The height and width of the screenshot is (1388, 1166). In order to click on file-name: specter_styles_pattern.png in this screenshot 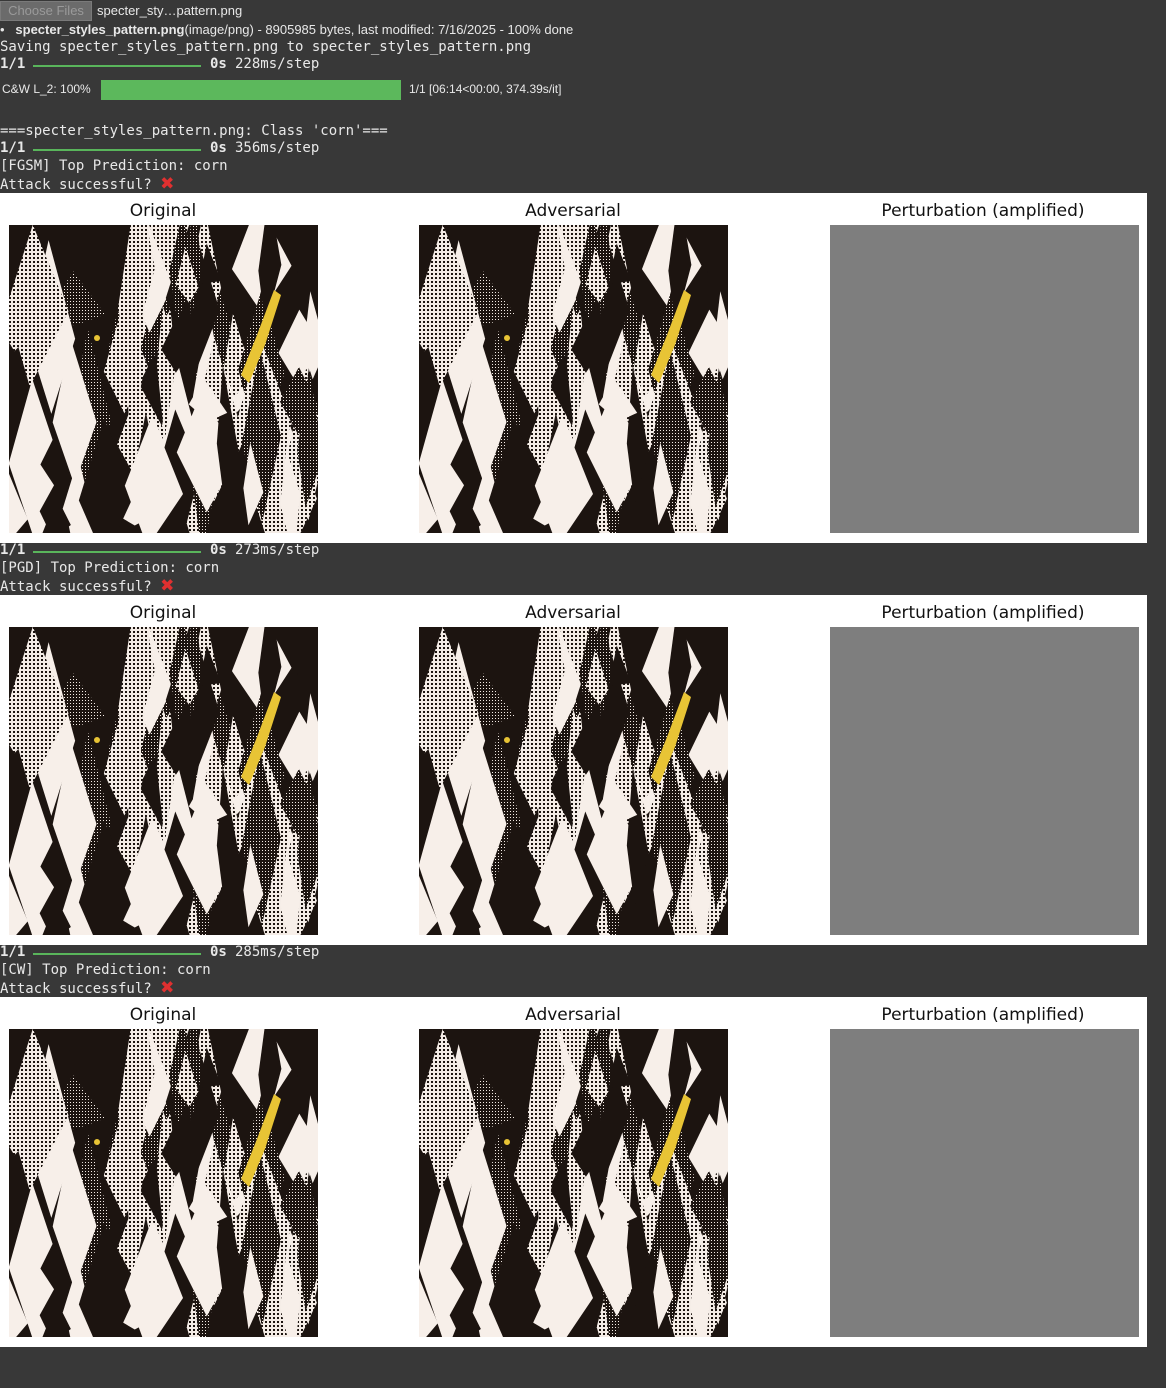, I will do `click(100, 29)`.